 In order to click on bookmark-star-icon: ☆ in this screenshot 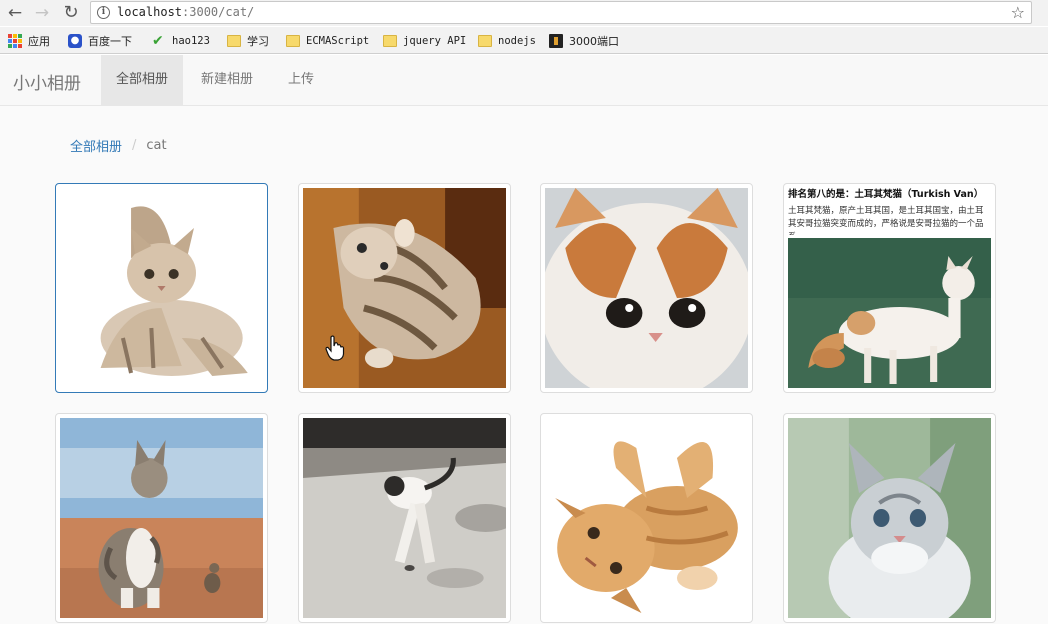, I will do `click(1018, 12)`.